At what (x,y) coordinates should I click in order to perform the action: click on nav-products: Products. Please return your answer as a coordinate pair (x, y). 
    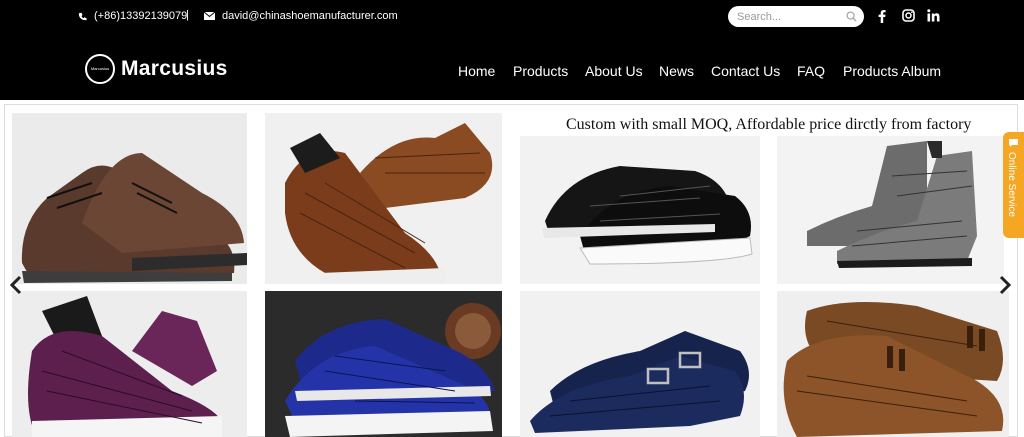
    Looking at the image, I should click on (540, 71).